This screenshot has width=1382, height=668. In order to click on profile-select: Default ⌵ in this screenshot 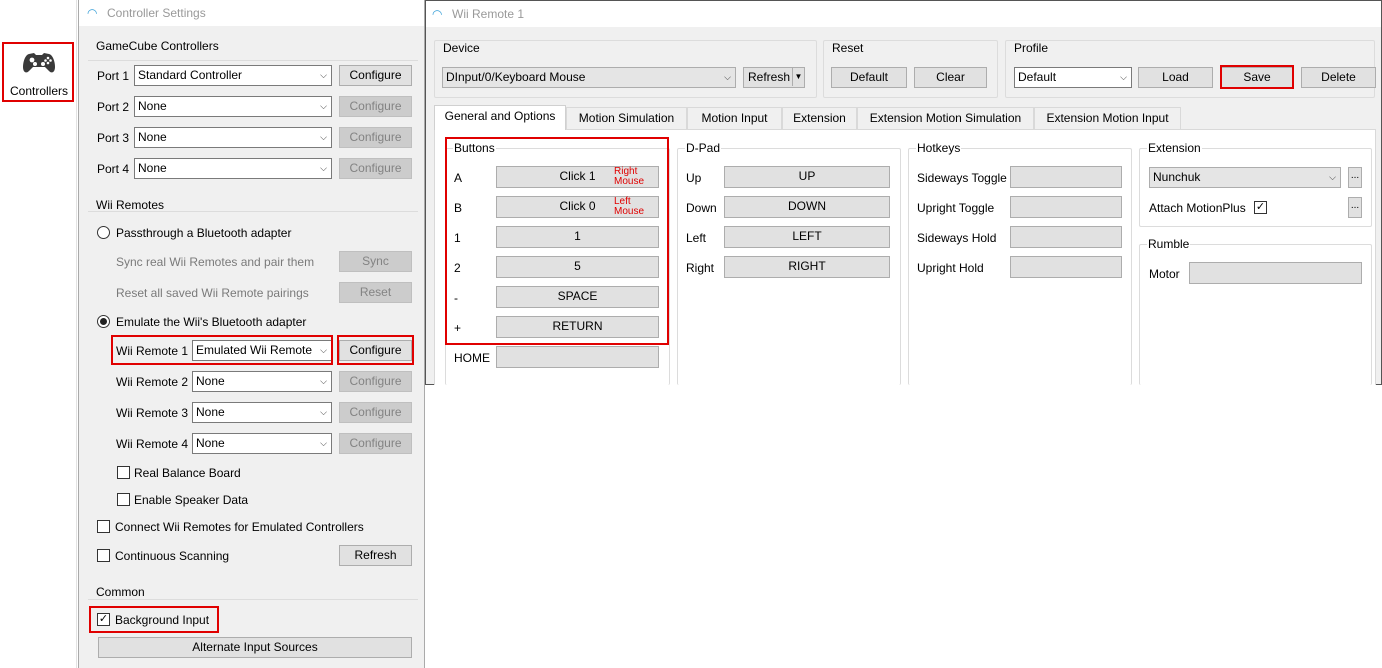, I will do `click(1073, 77)`.